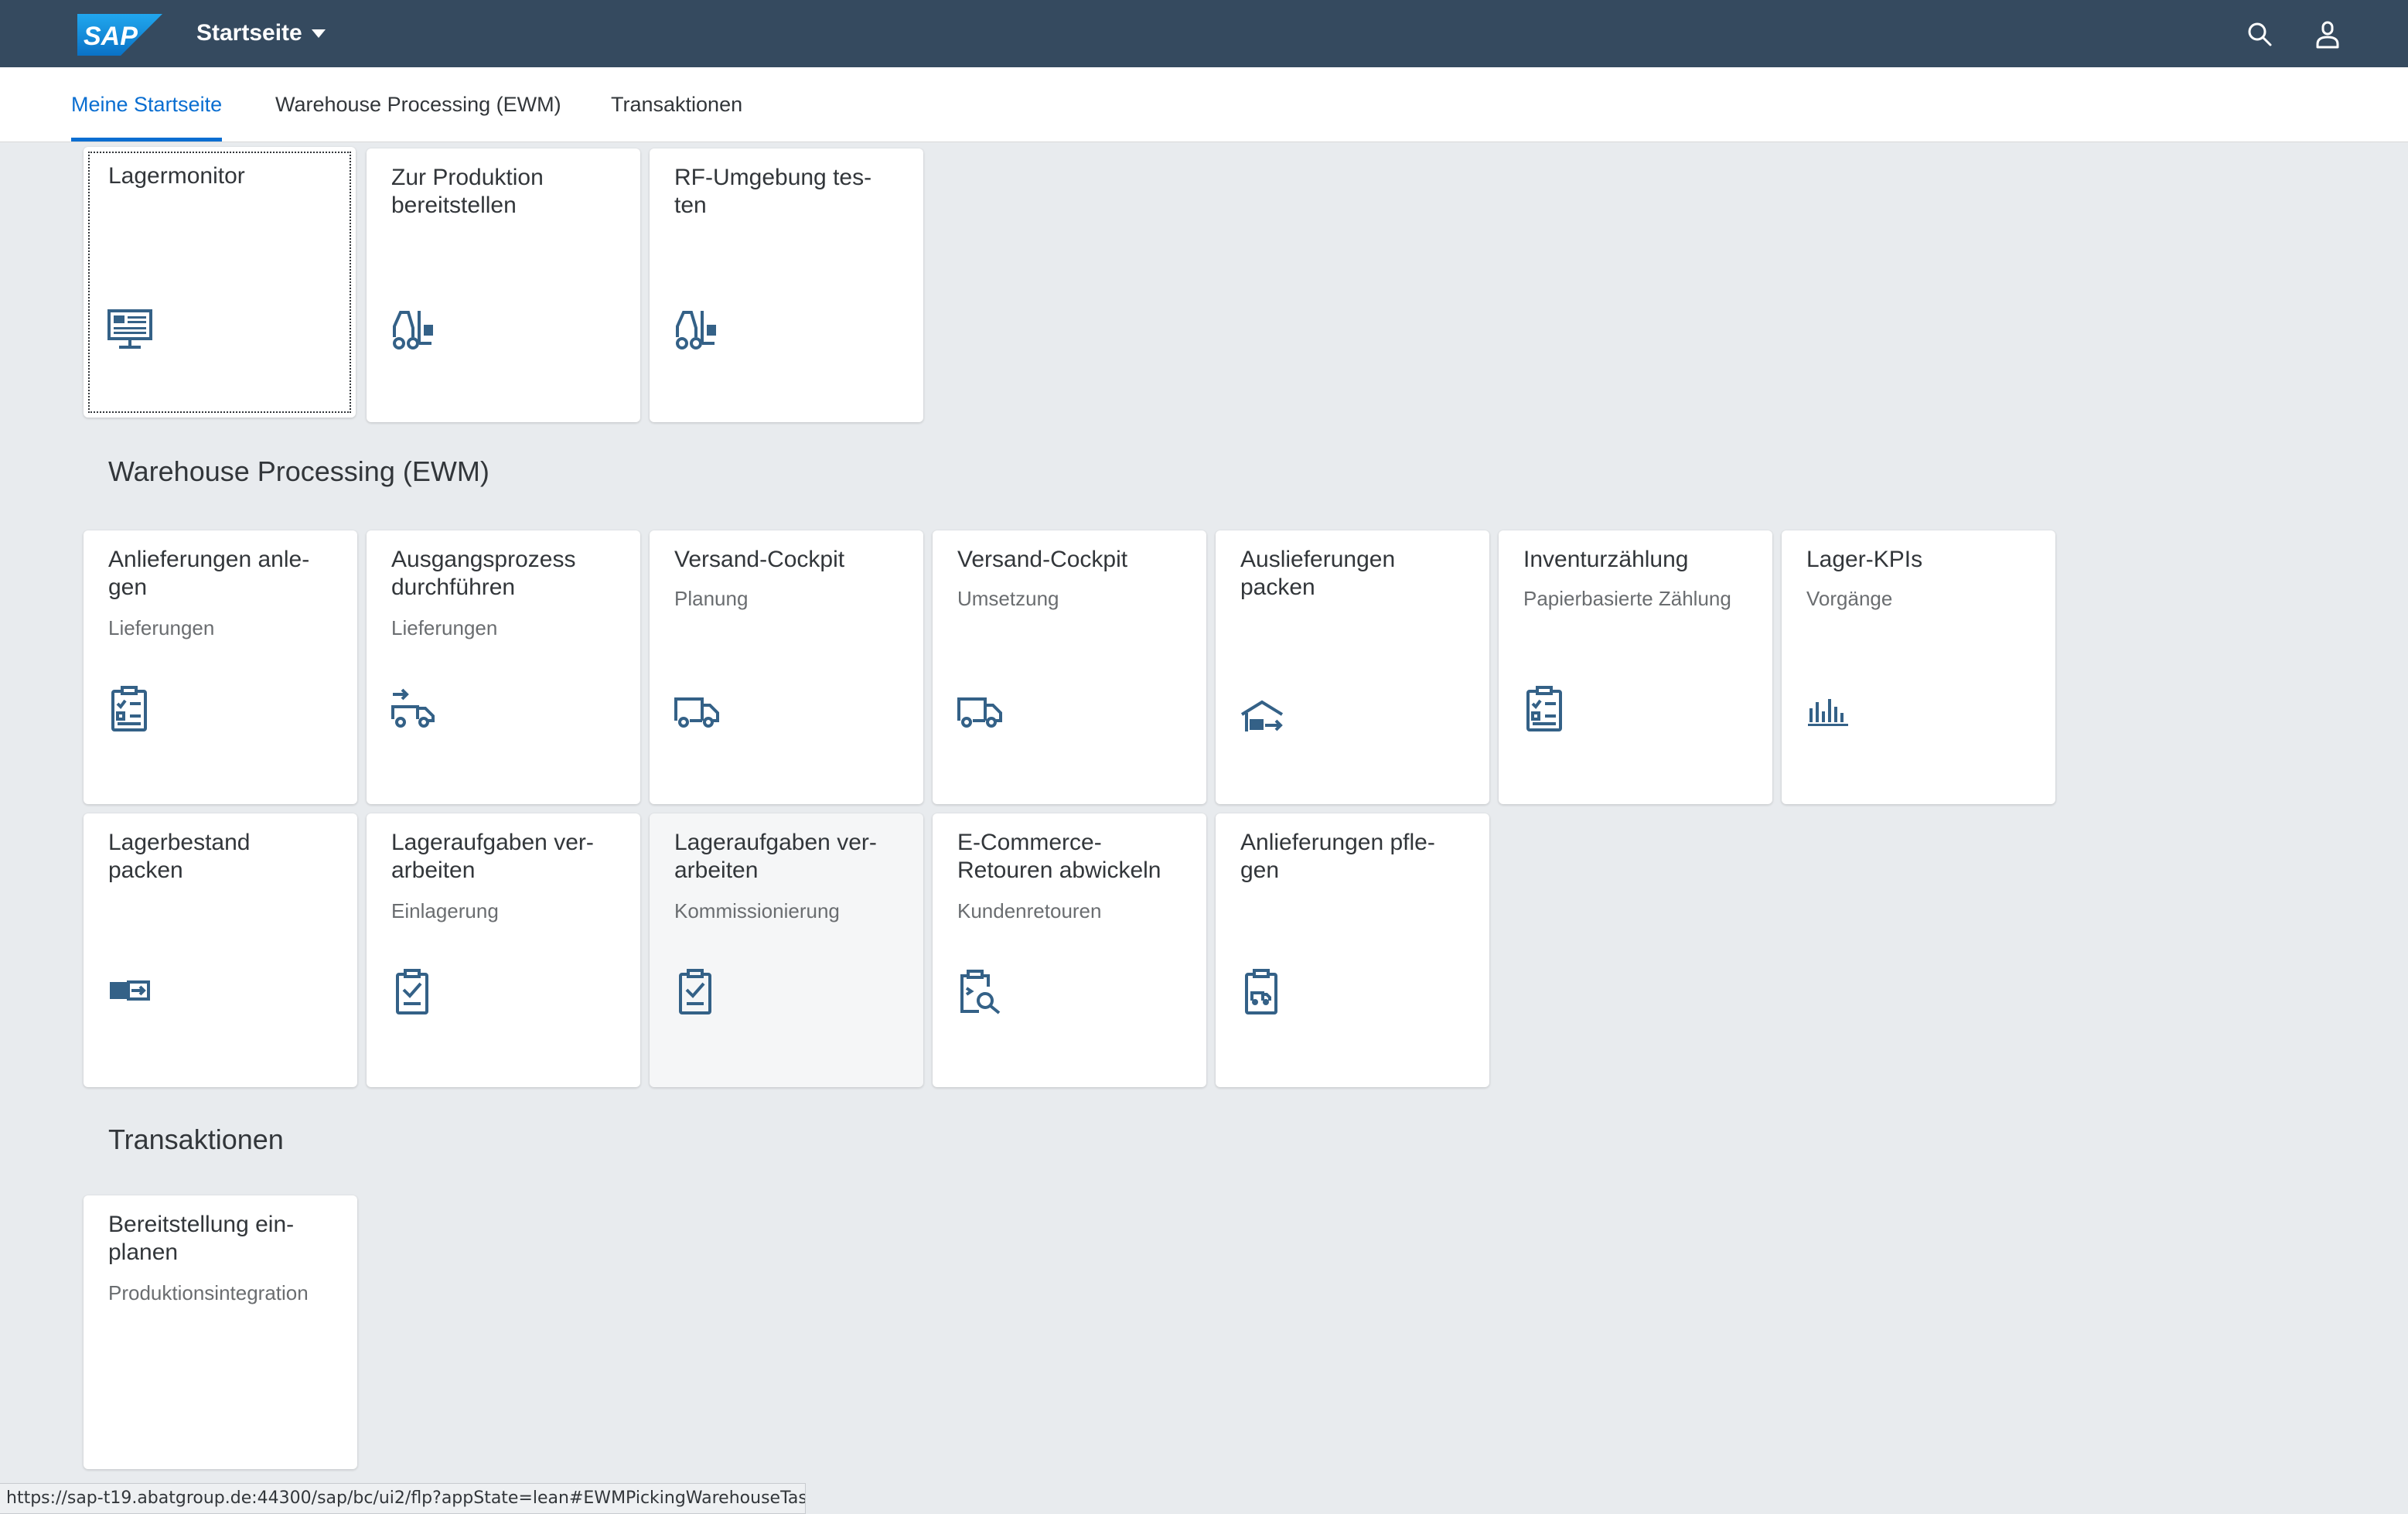 The height and width of the screenshot is (1514, 2408). What do you see at coordinates (1352, 950) in the screenshot?
I see `tile-anlieferungen-pflegen: Anlieferungen pfle- gen` at bounding box center [1352, 950].